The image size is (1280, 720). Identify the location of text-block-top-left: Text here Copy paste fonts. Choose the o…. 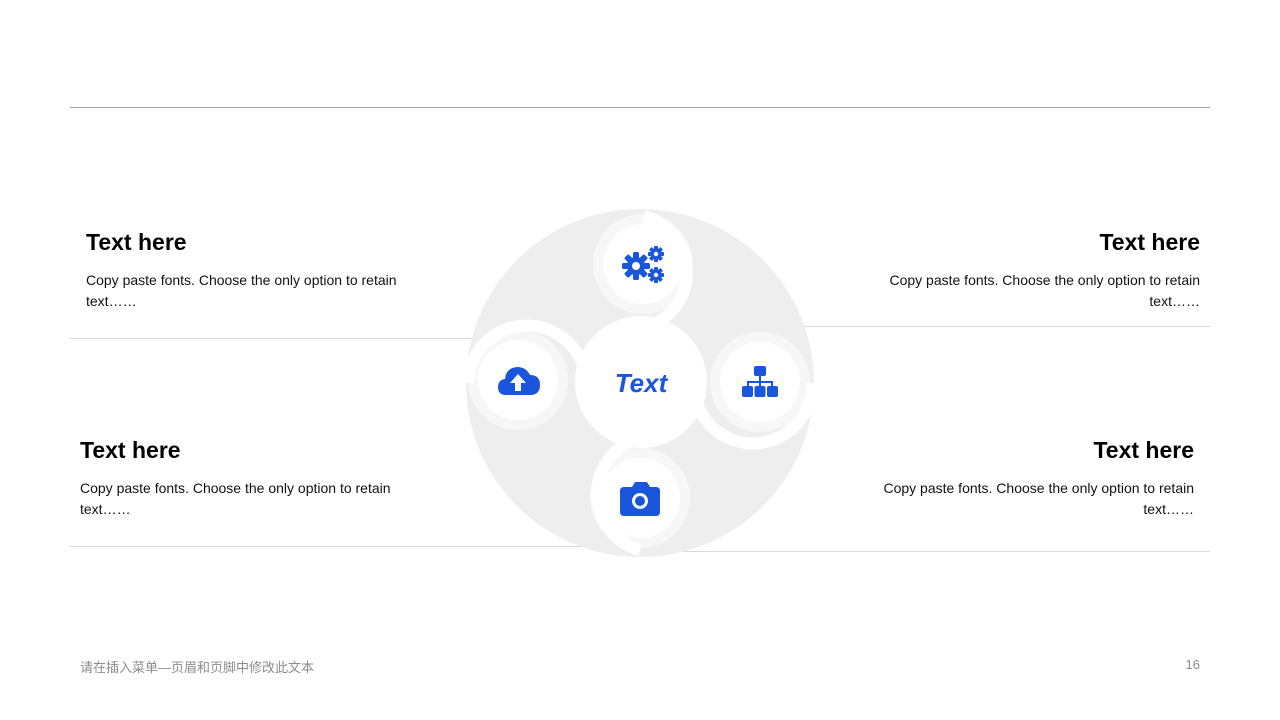
(256, 270).